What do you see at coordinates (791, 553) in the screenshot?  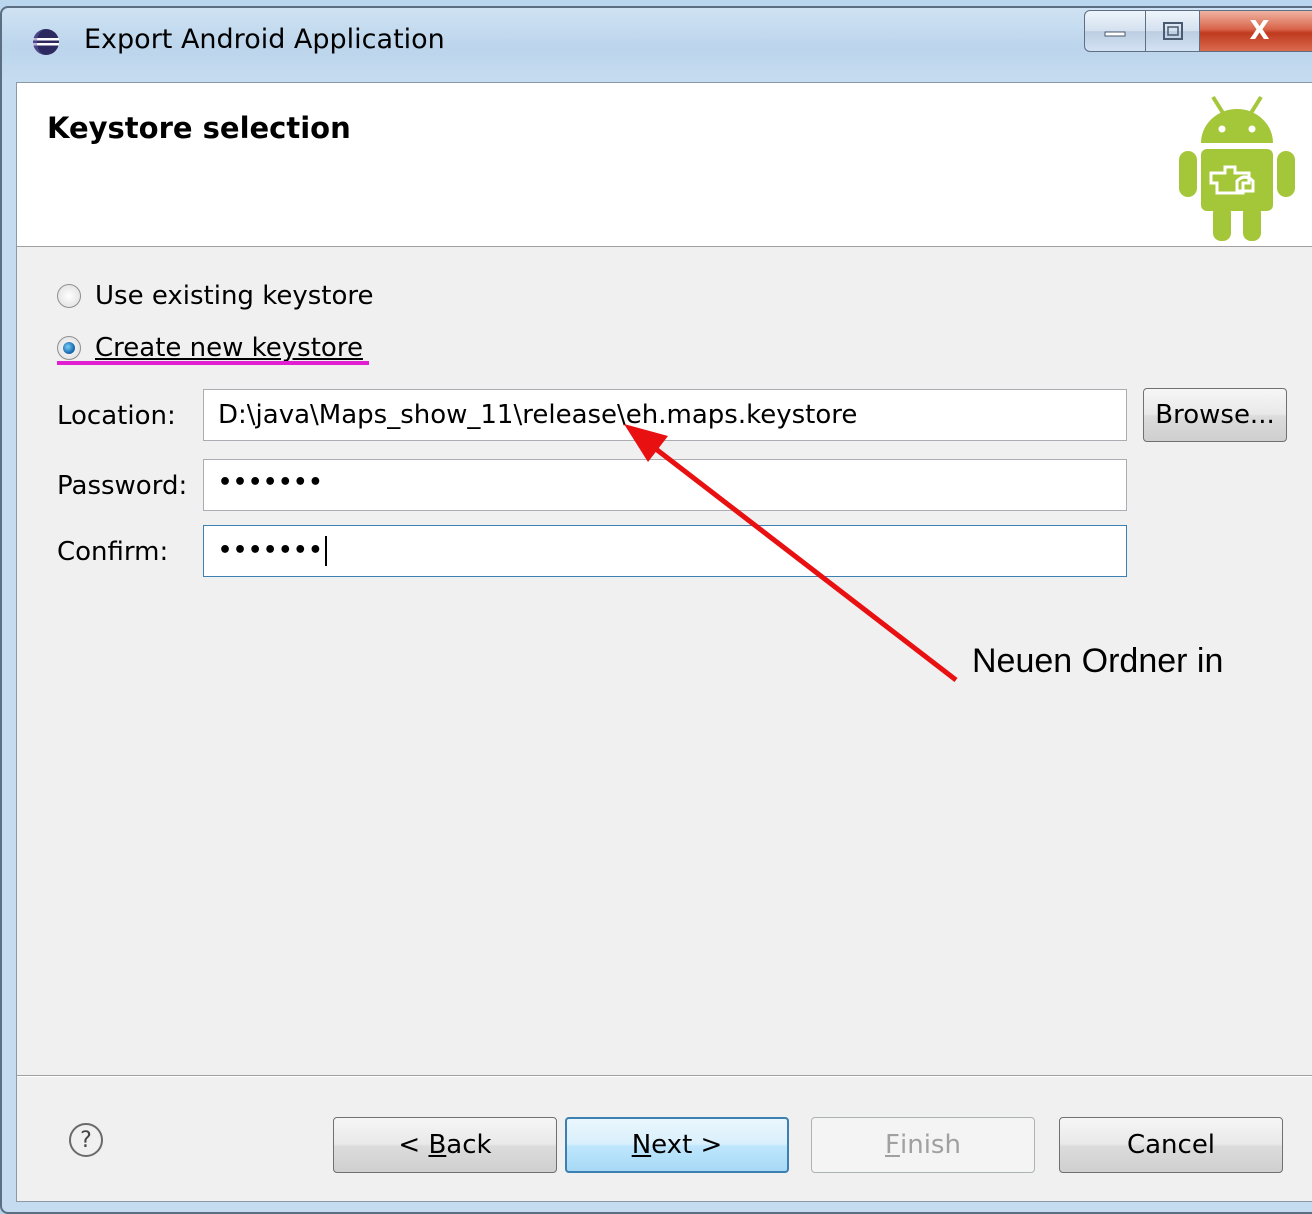 I see `annotation-arrow` at bounding box center [791, 553].